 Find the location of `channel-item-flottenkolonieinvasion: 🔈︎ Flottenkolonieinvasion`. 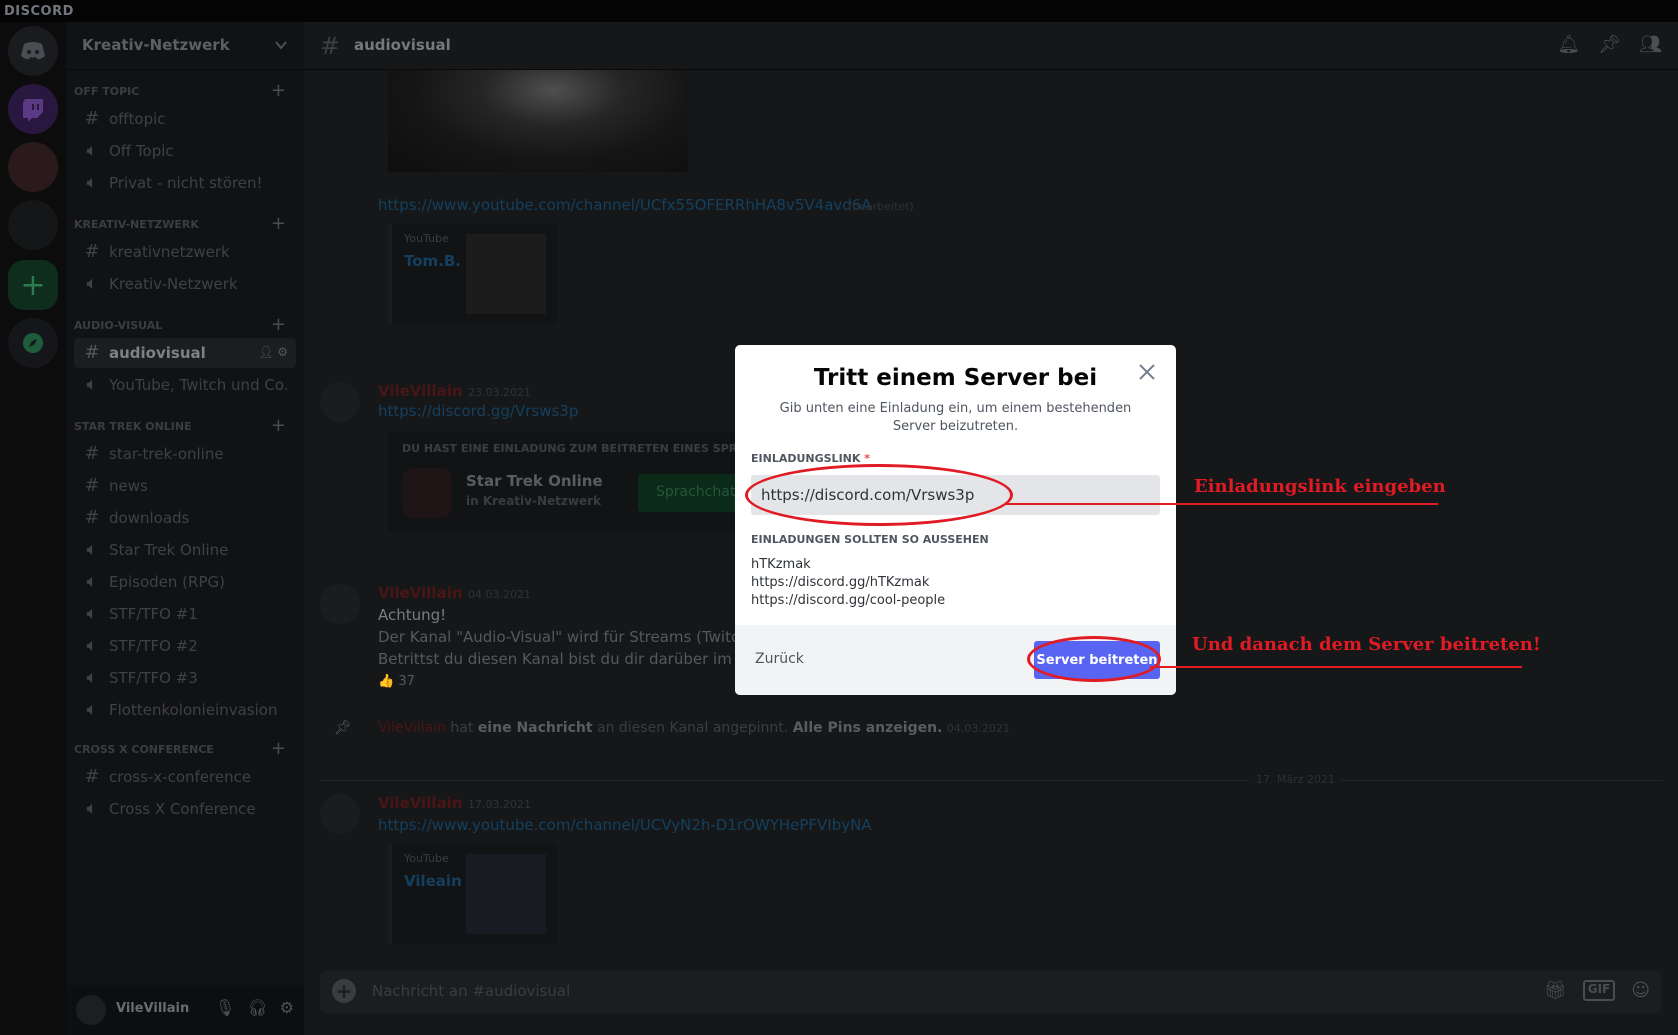

channel-item-flottenkolonieinvasion: 🔈︎ Flottenkolonieinvasion is located at coordinates (185, 710).